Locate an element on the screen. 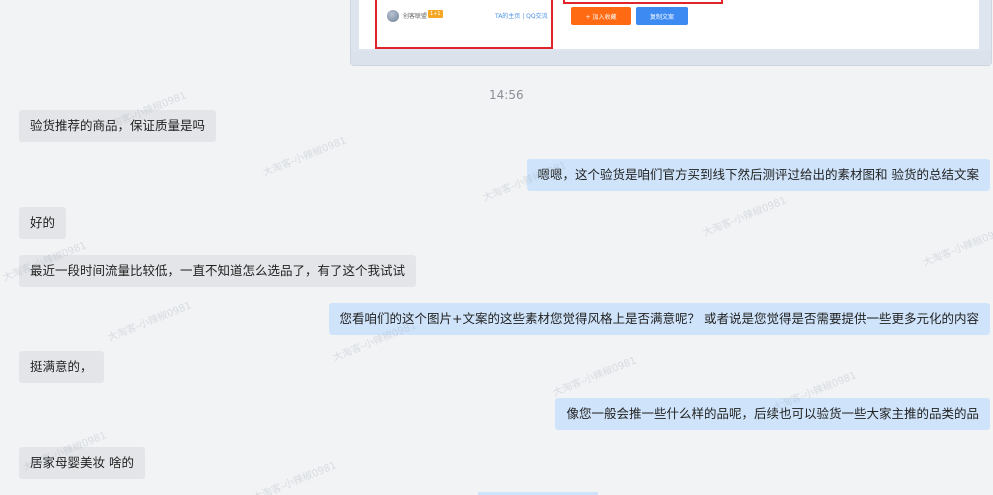 This screenshot has height=495, width=993. message-bubble-received: 验货推荐的商品，保证质量是吗 is located at coordinates (118, 126).